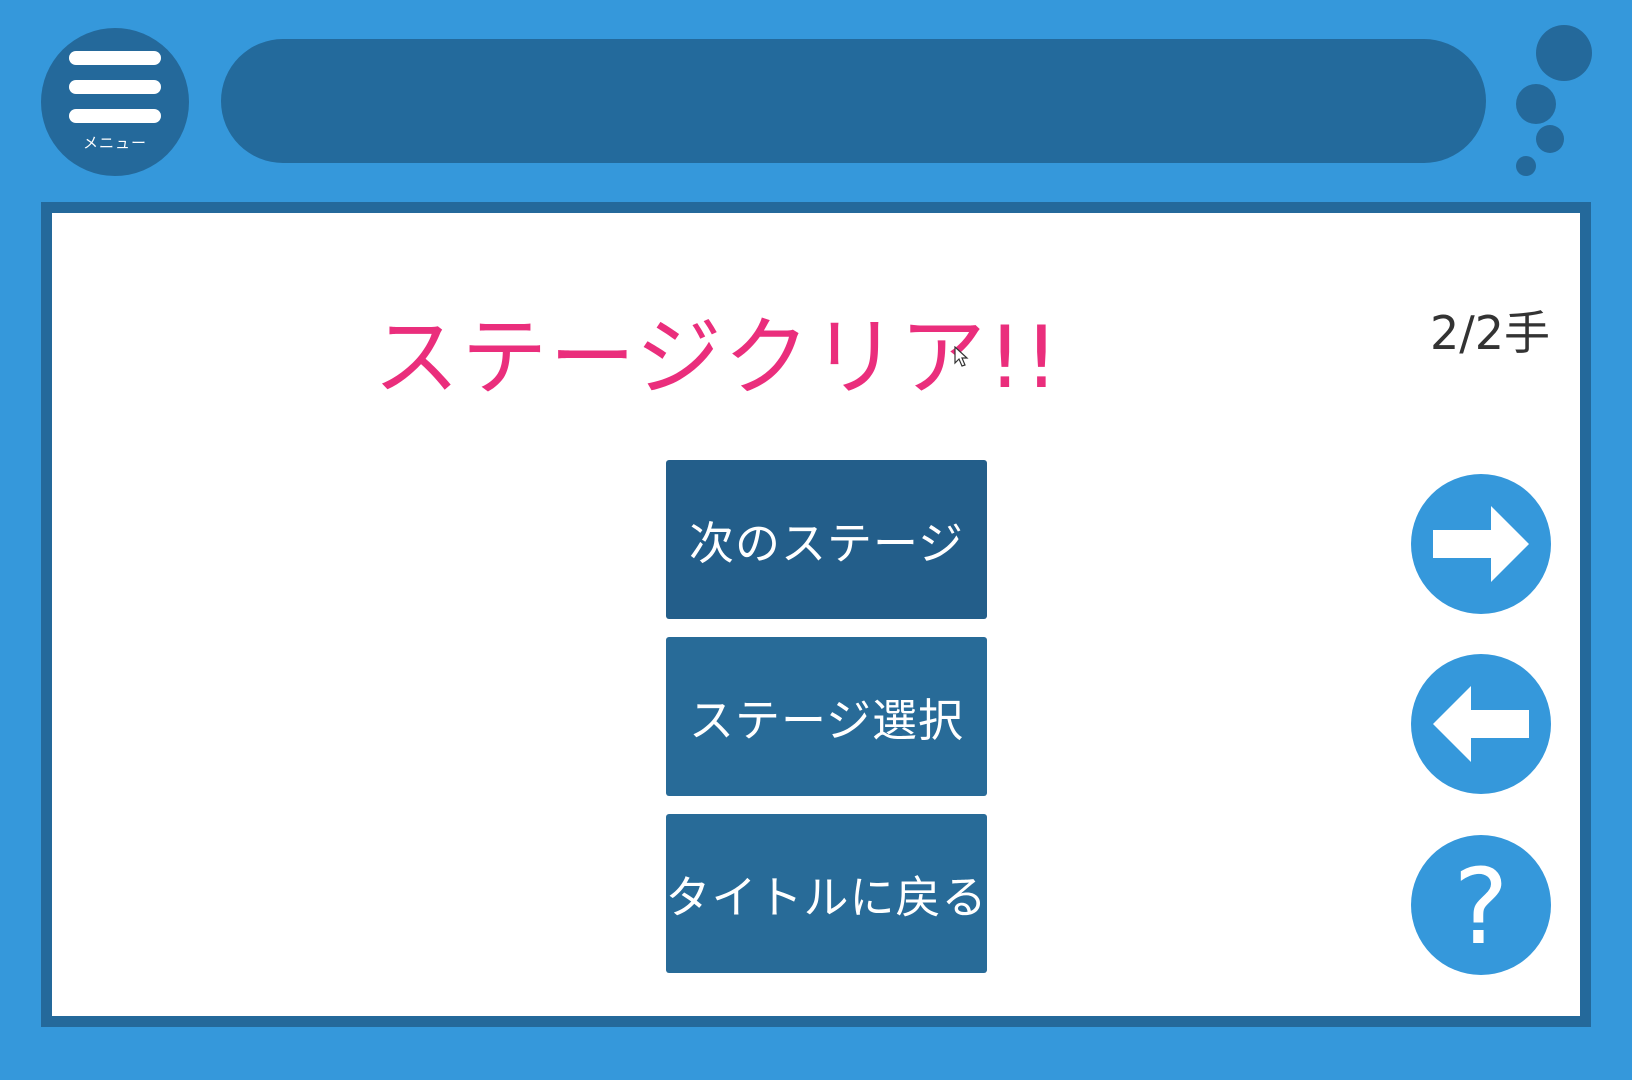  What do you see at coordinates (717, 358) in the screenshot?
I see `stage-clear-title: ステージクリア!!` at bounding box center [717, 358].